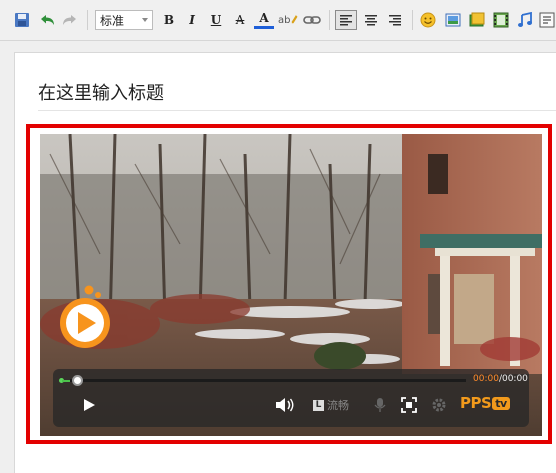 The height and width of the screenshot is (473, 556). I want to click on more-icon, so click(547, 20).